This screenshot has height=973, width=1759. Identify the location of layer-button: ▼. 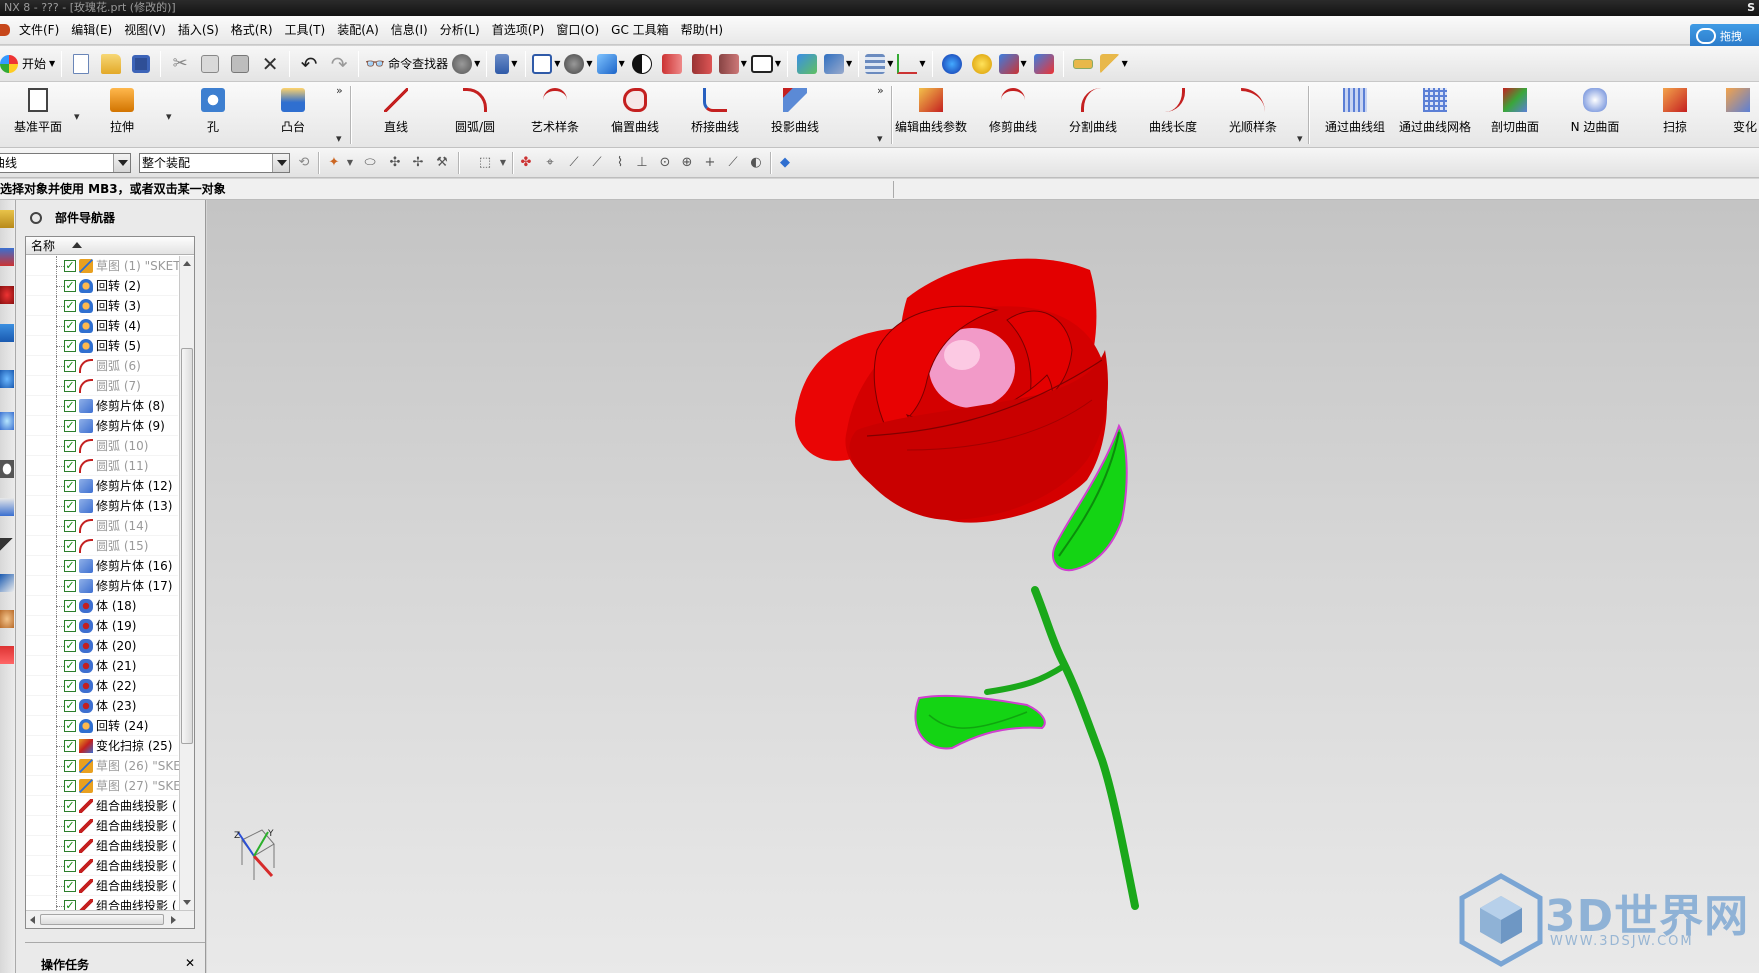
(765, 64).